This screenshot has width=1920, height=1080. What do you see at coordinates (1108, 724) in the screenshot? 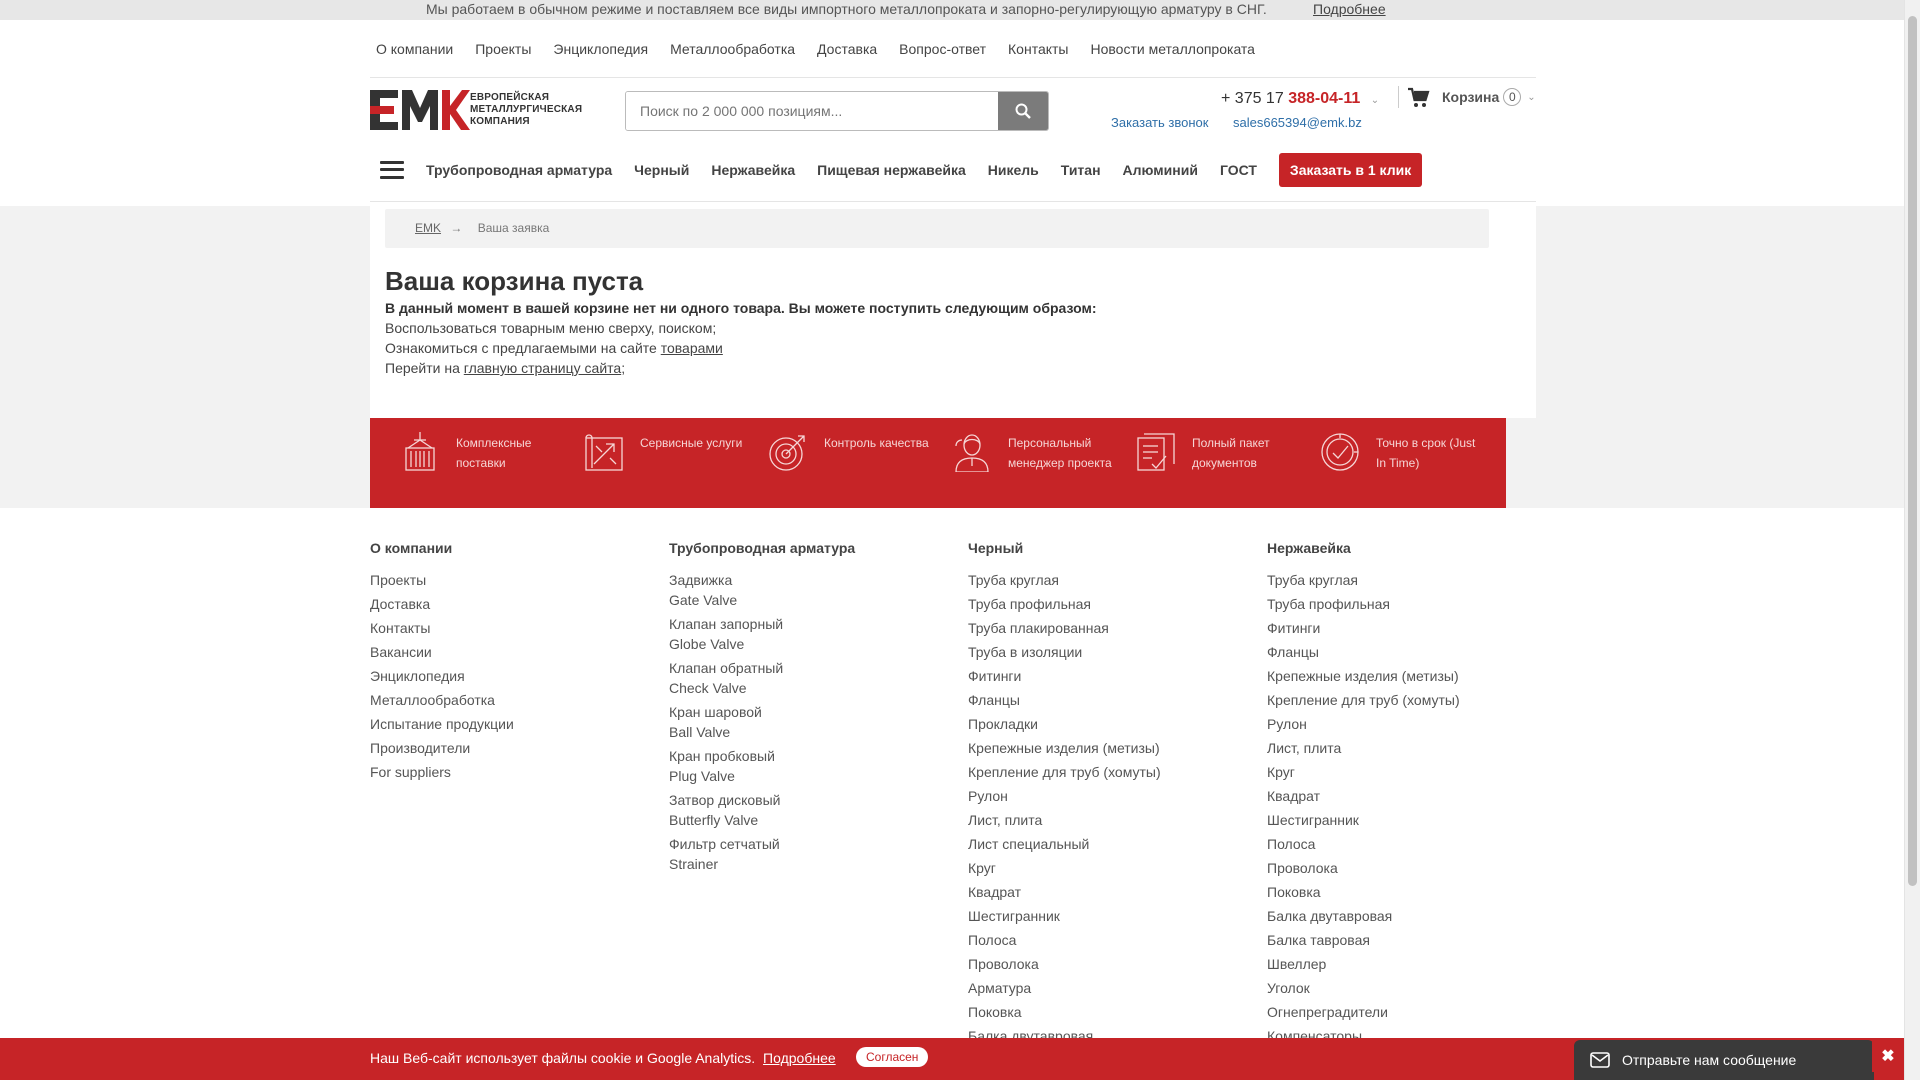
I see `footer-link: Прокладки` at bounding box center [1108, 724].